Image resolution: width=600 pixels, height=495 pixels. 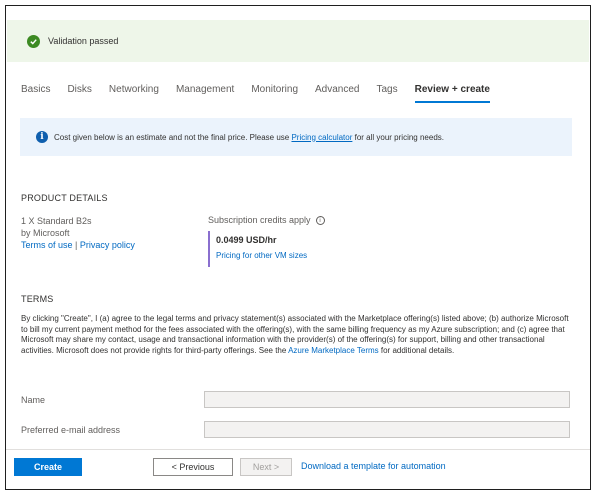 I want to click on checkmark-icon, so click(x=33, y=41).